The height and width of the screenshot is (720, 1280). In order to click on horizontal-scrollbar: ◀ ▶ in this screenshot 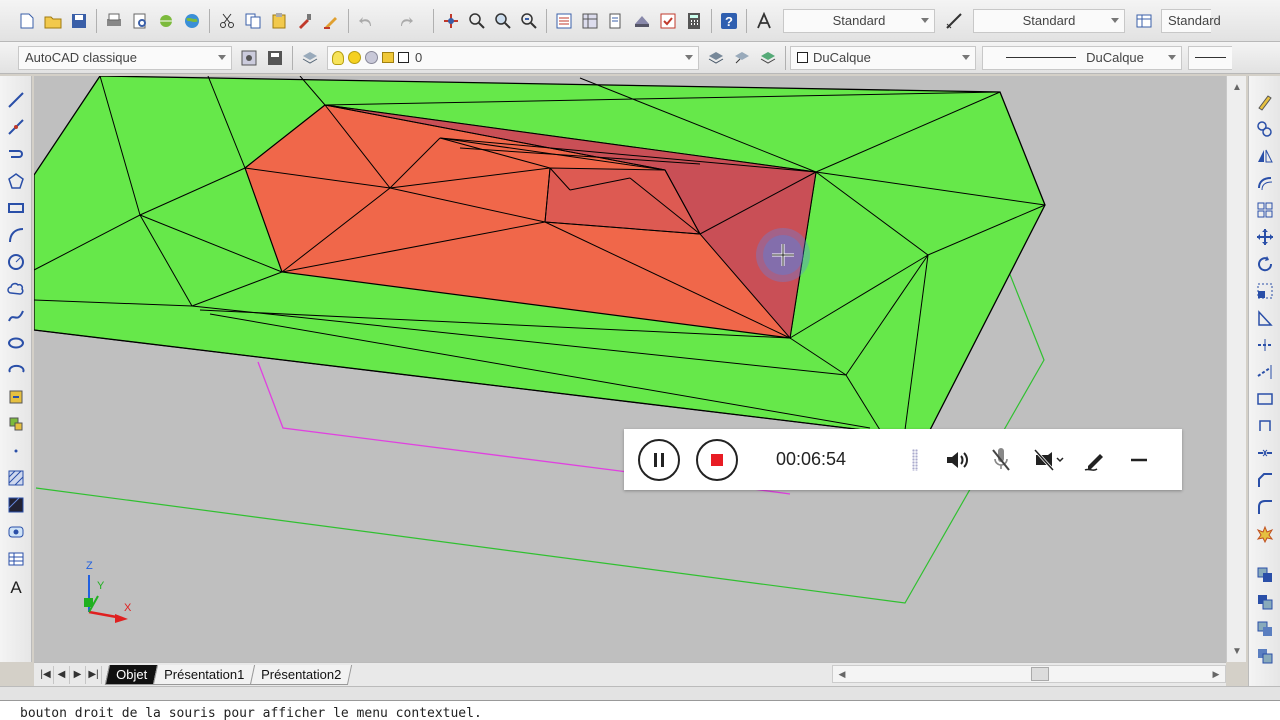, I will do `click(1029, 674)`.